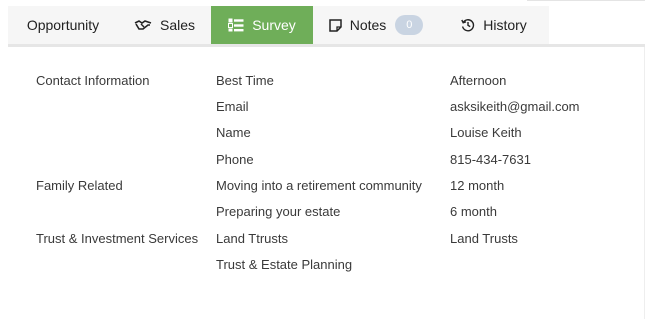 The width and height of the screenshot is (645, 319). I want to click on tab-label: Sales, so click(177, 25).